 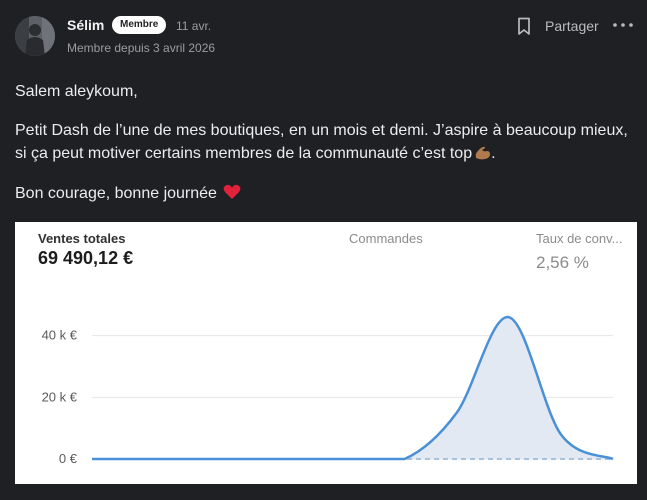 I want to click on post-greeting: Salem aleykoum,, so click(x=76, y=91).